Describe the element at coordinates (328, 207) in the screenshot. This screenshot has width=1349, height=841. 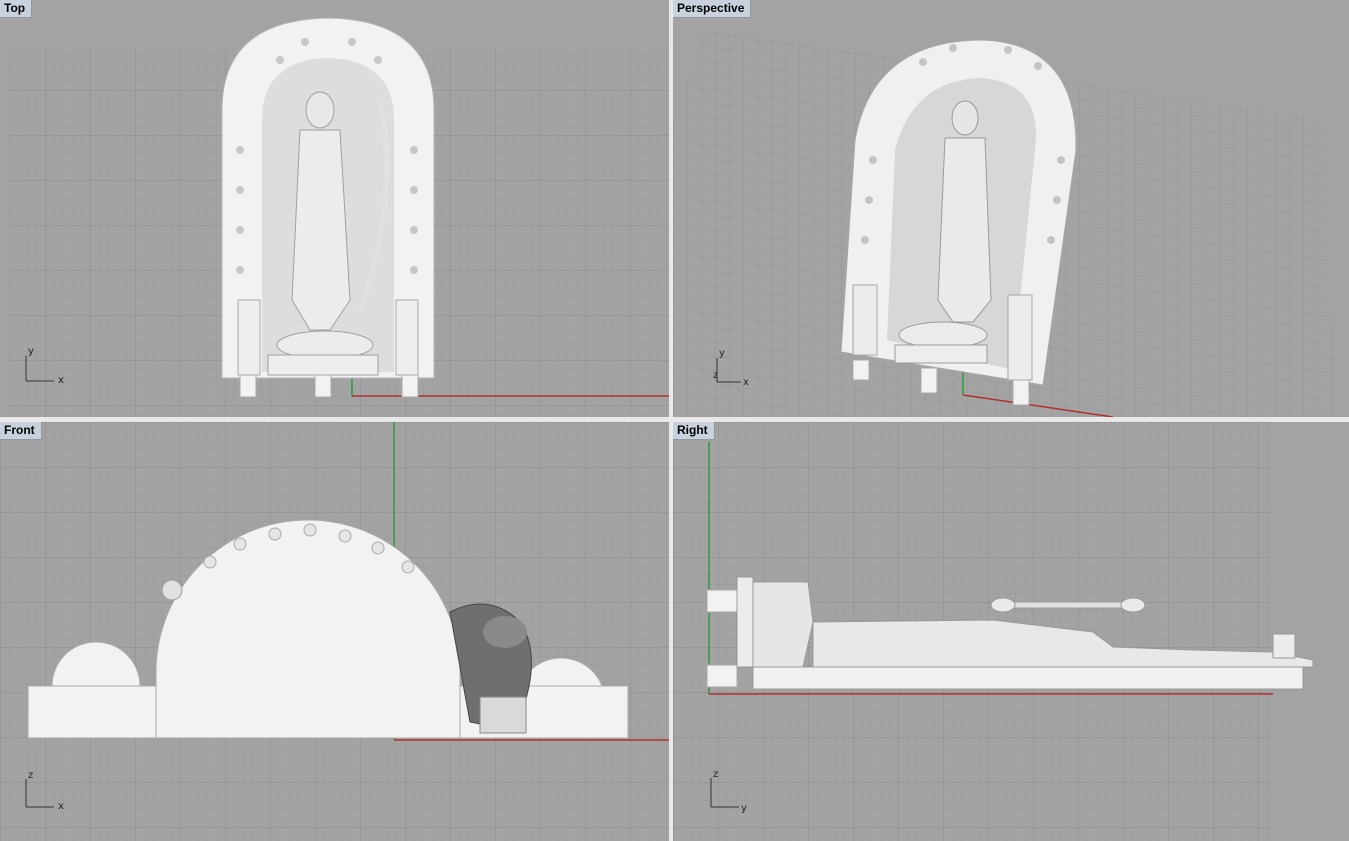
I see `model-top` at that location.